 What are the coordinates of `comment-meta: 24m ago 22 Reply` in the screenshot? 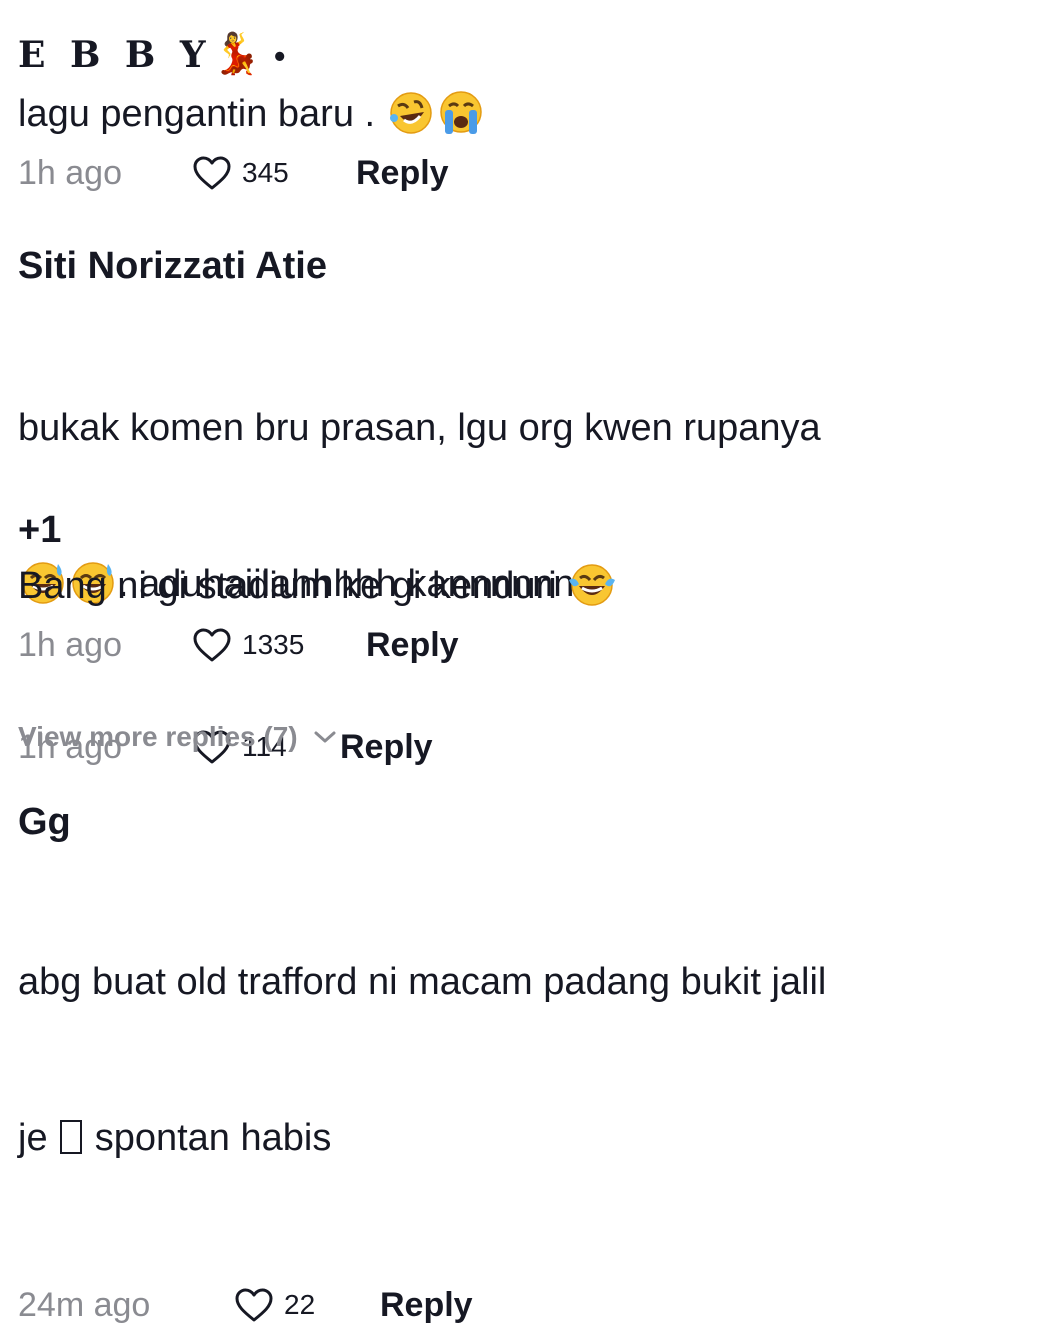 It's located at (518, 1305).